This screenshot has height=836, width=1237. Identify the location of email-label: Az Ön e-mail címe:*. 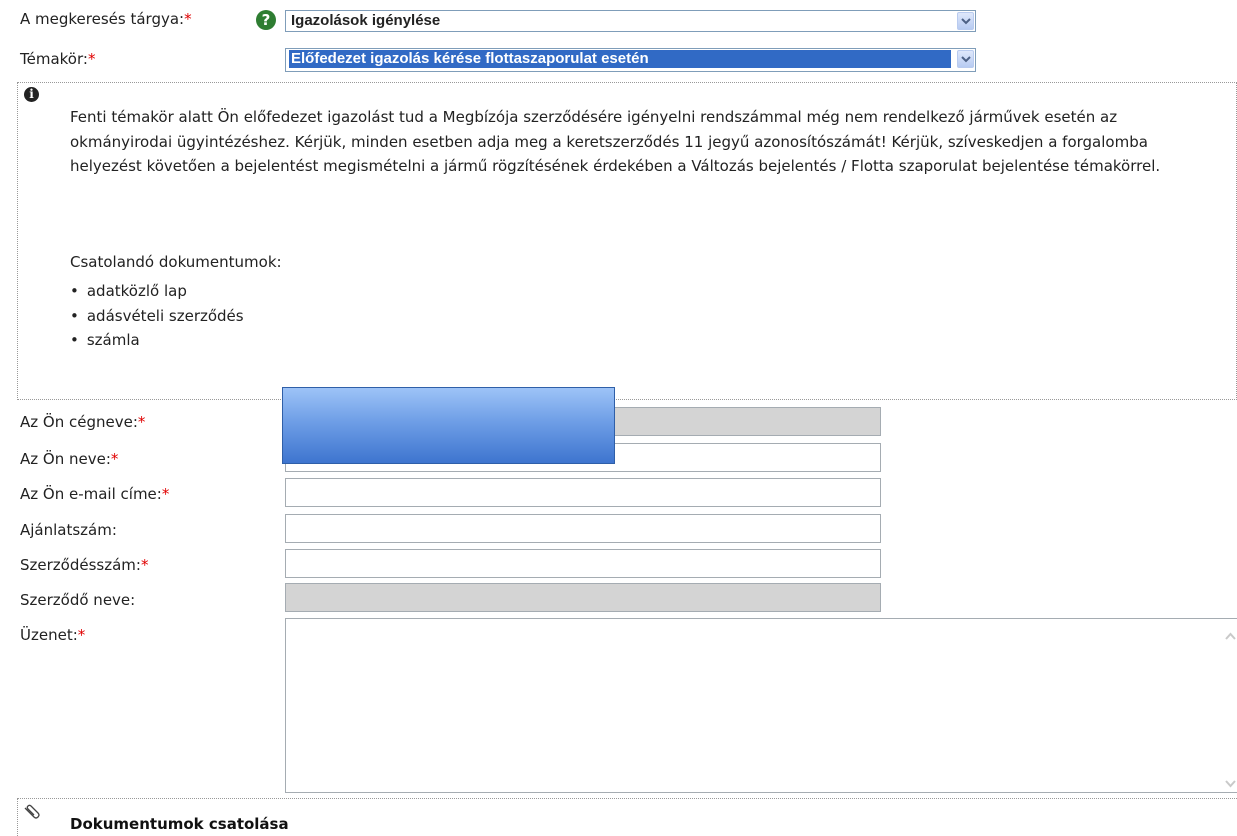
(95, 494).